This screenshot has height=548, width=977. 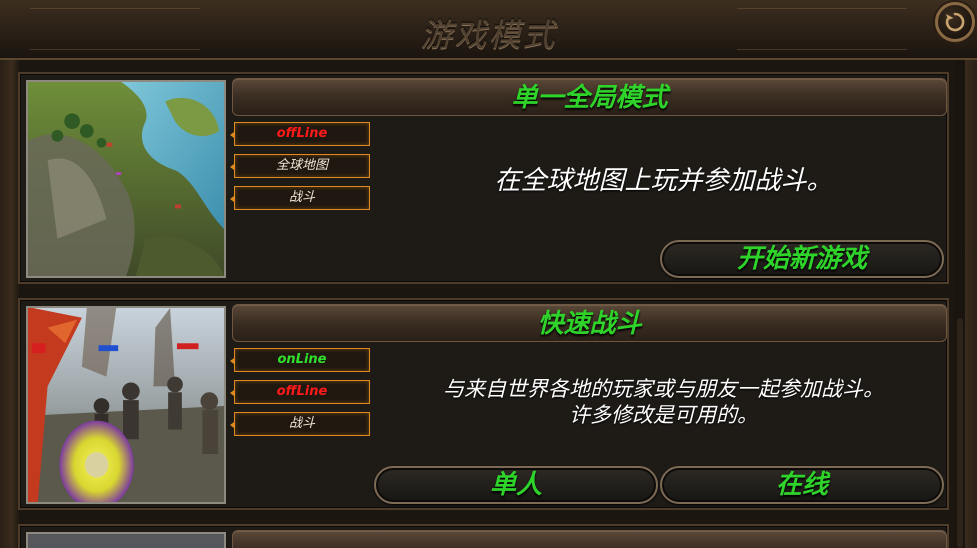 What do you see at coordinates (126, 179) in the screenshot?
I see `global-map-thumbnail` at bounding box center [126, 179].